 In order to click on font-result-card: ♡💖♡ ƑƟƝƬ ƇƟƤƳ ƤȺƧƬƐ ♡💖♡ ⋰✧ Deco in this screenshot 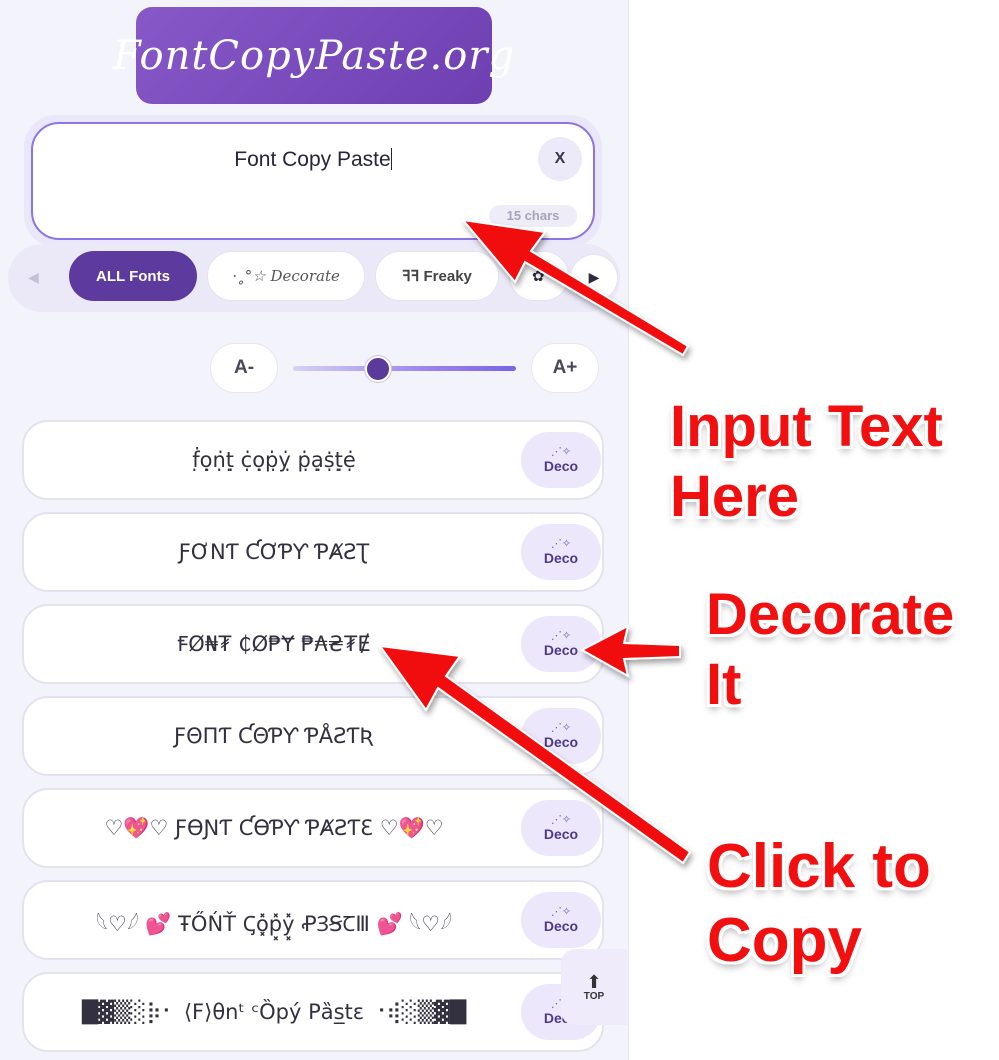, I will do `click(313, 828)`.